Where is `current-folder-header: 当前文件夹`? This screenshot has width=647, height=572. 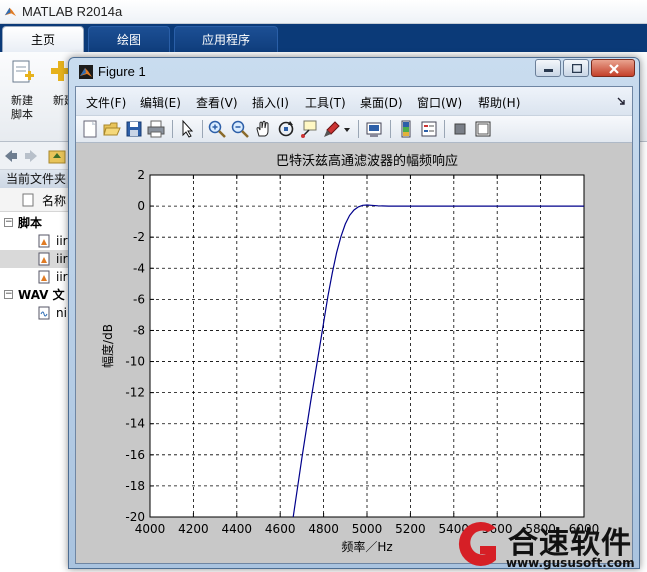 current-folder-header: 当前文件夹 is located at coordinates (37, 179).